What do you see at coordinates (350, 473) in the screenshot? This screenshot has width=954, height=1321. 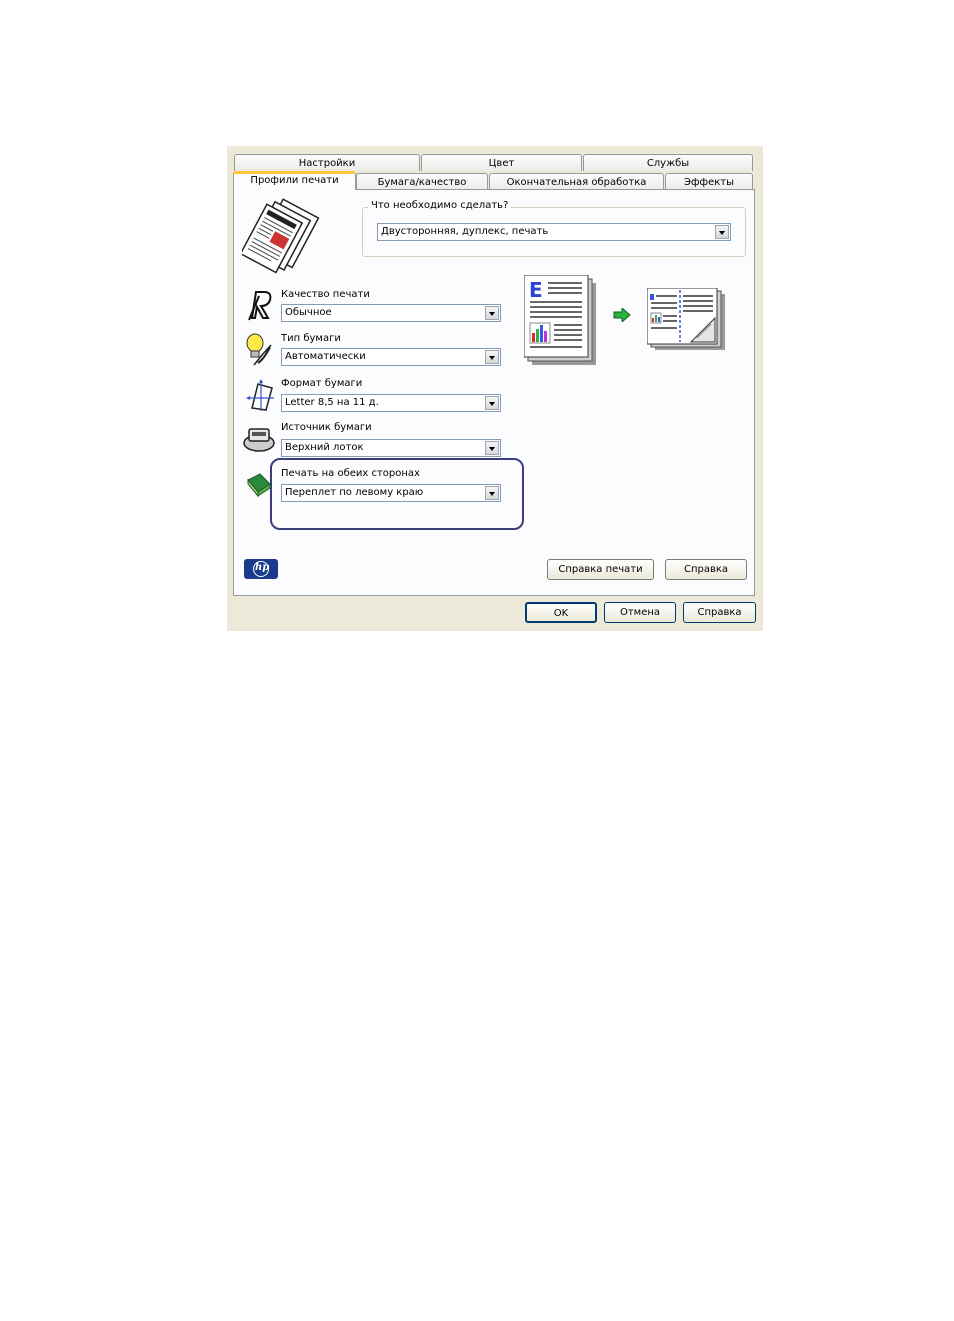 I see `duplex-label: Печать на обеих сторонах` at bounding box center [350, 473].